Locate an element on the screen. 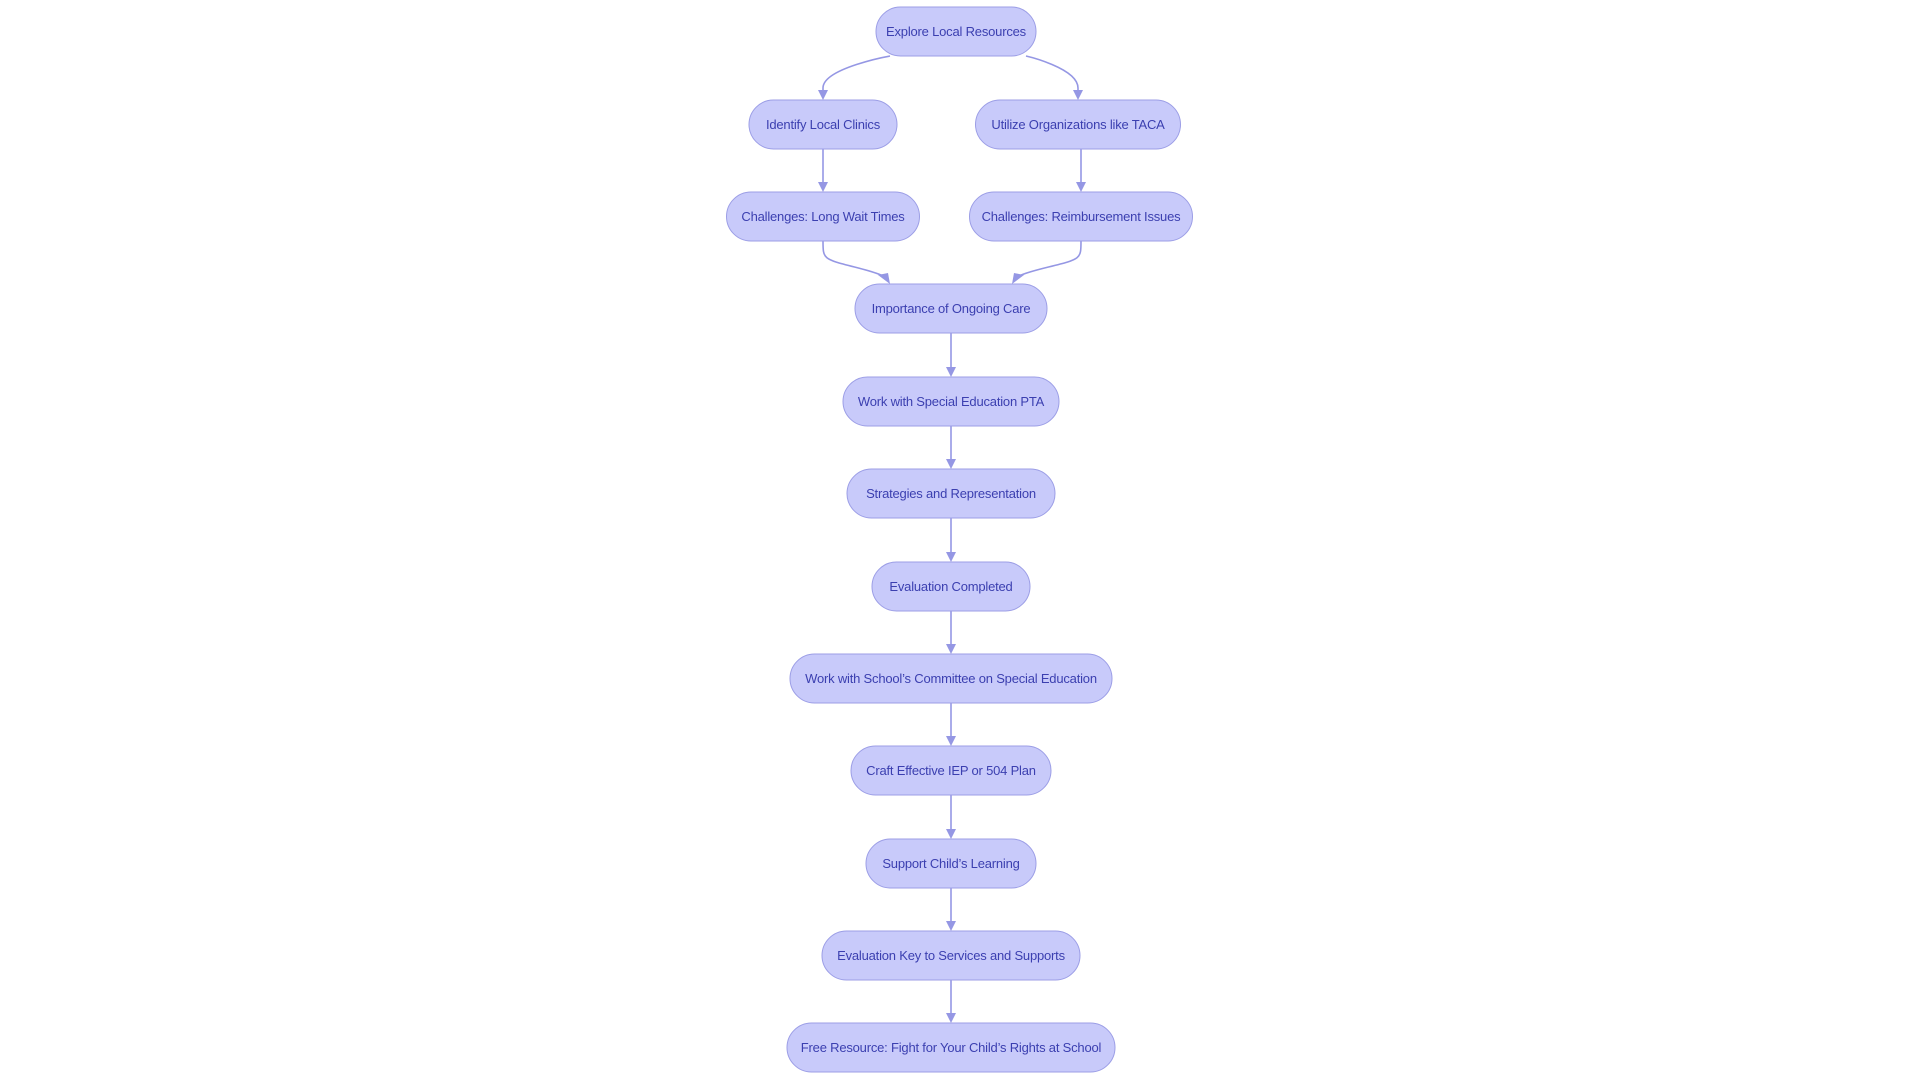 This screenshot has height=1080, width=1920. node-identify-local-clinics: Identify Local Clinics is located at coordinates (823, 124).